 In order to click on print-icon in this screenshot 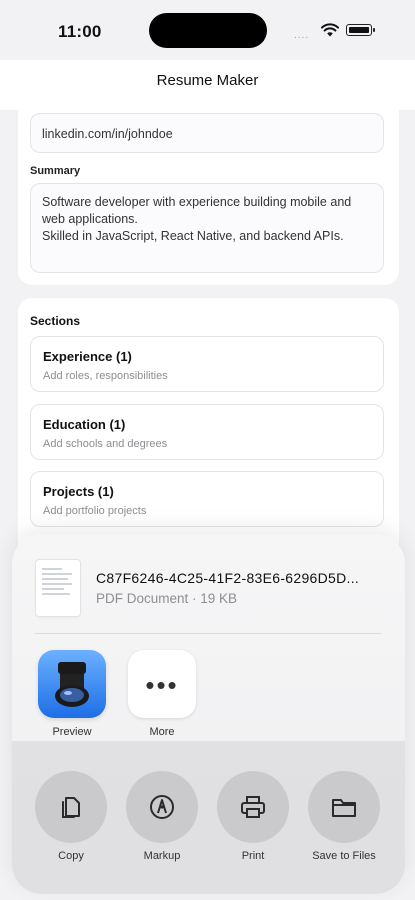, I will do `click(253, 807)`.